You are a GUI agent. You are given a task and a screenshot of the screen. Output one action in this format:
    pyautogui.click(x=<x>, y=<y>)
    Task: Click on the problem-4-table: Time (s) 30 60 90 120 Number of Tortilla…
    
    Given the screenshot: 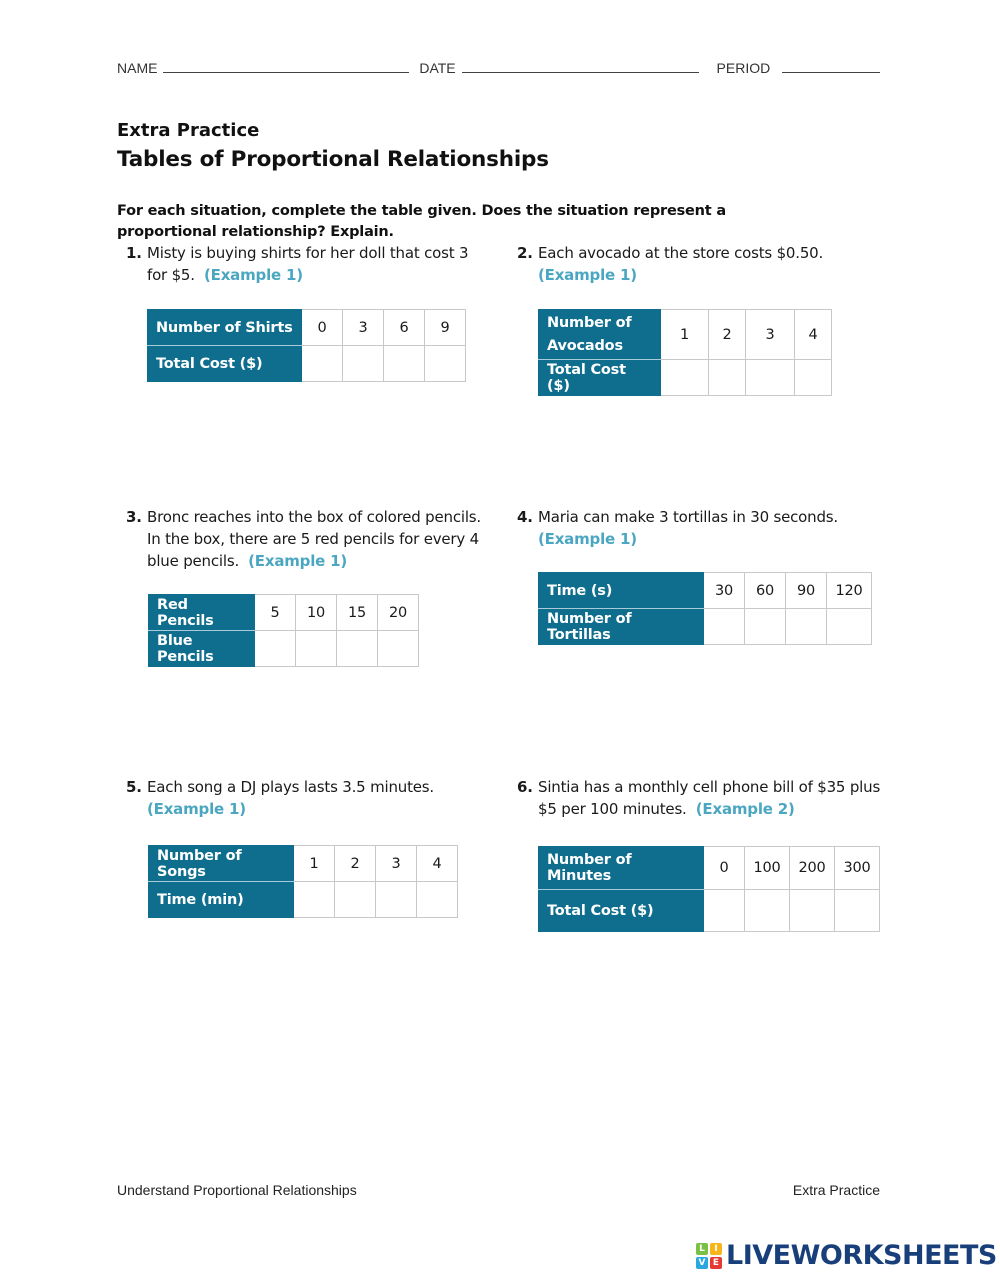 What is the action you would take?
    pyautogui.click(x=705, y=608)
    